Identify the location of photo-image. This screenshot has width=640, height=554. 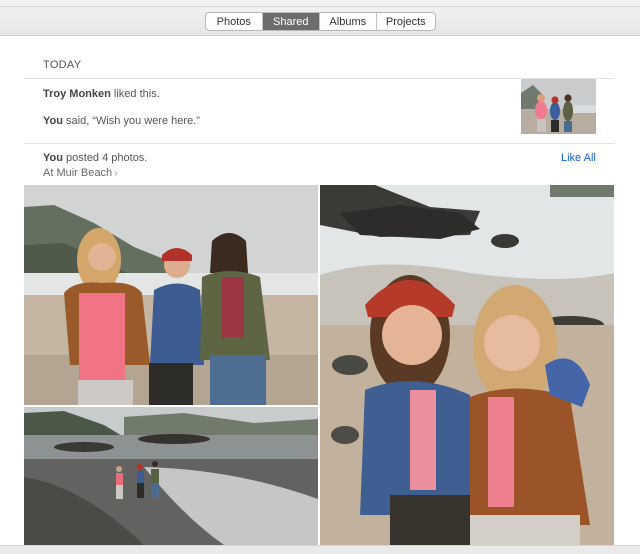
(171, 476).